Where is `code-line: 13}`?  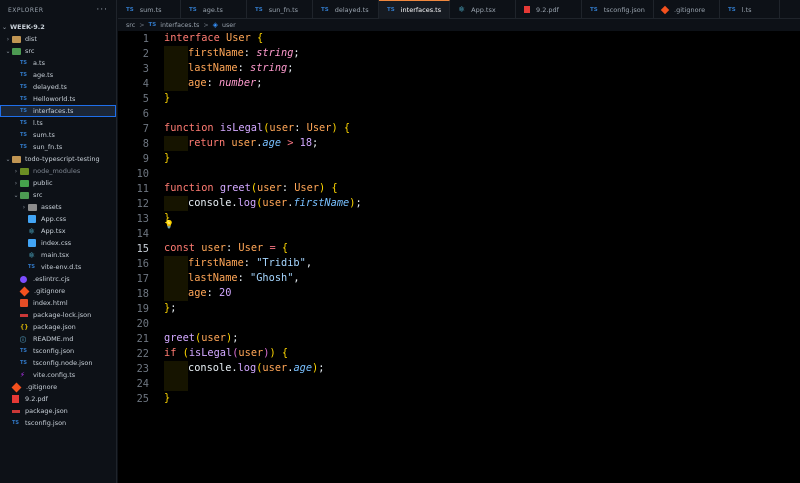
code-line: 13} is located at coordinates (459, 218).